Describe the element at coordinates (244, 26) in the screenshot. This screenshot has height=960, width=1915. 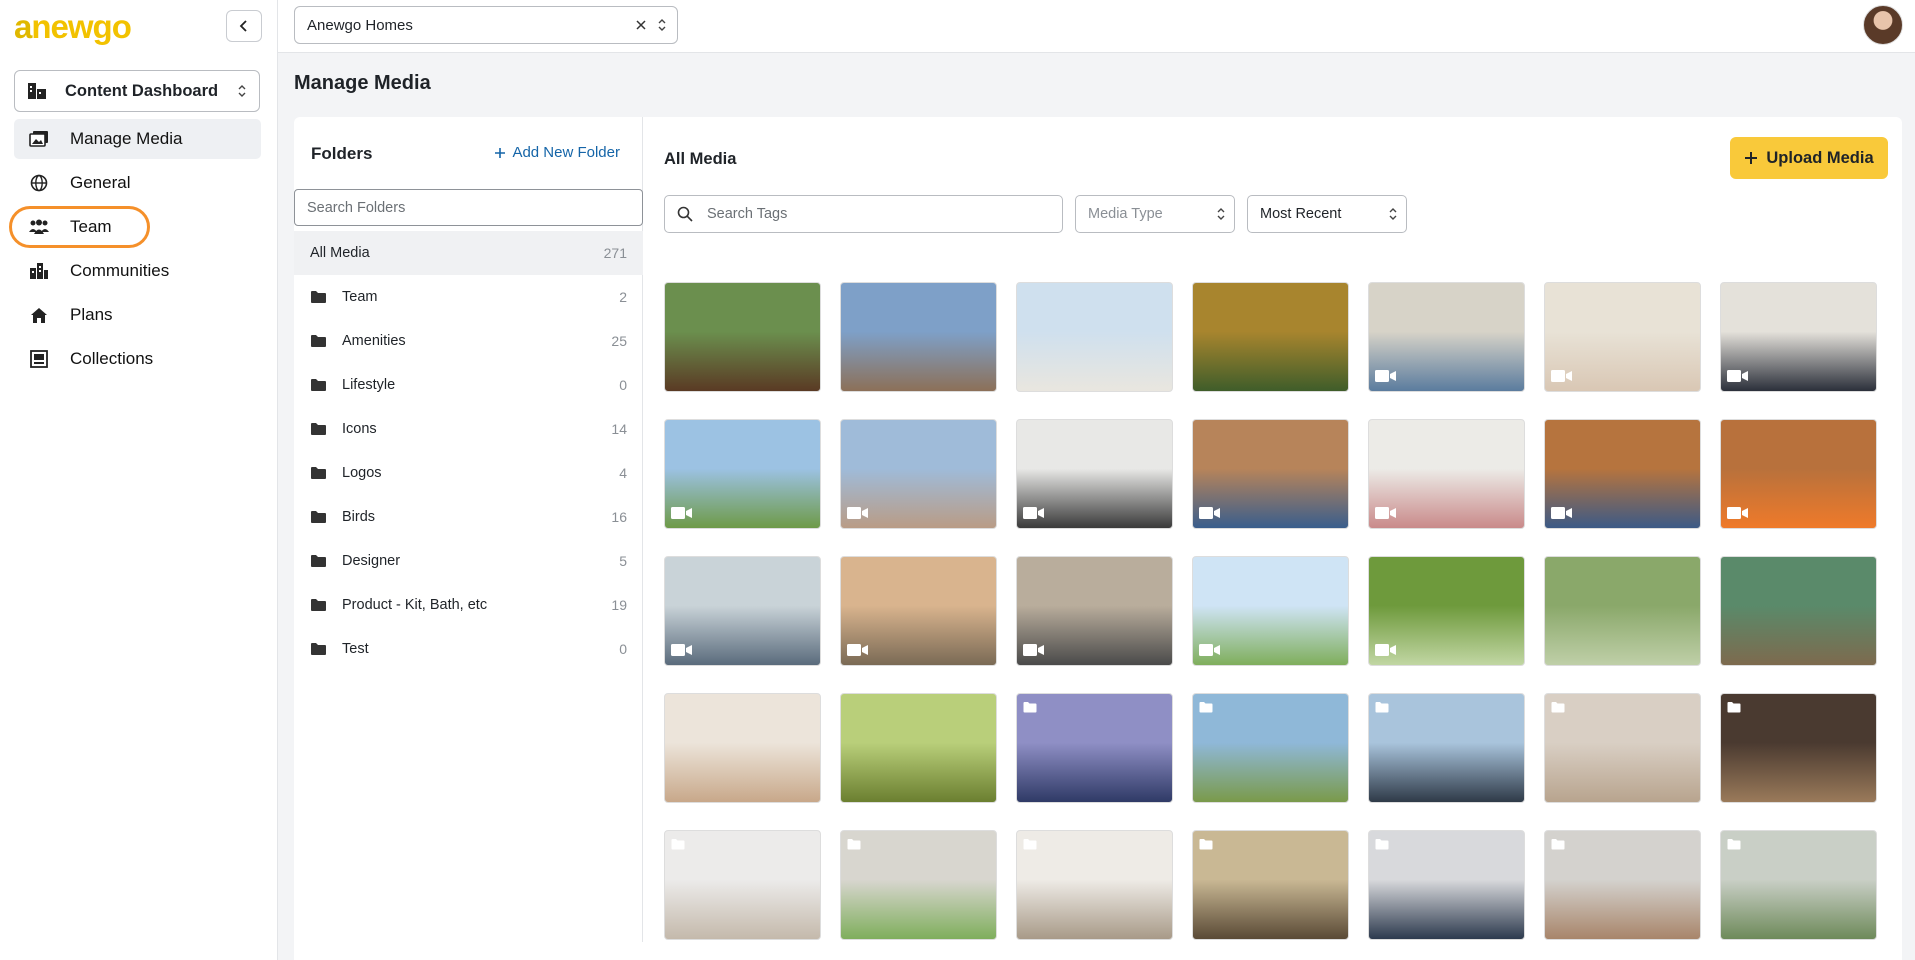
I see `collapse-sidebar-button` at that location.